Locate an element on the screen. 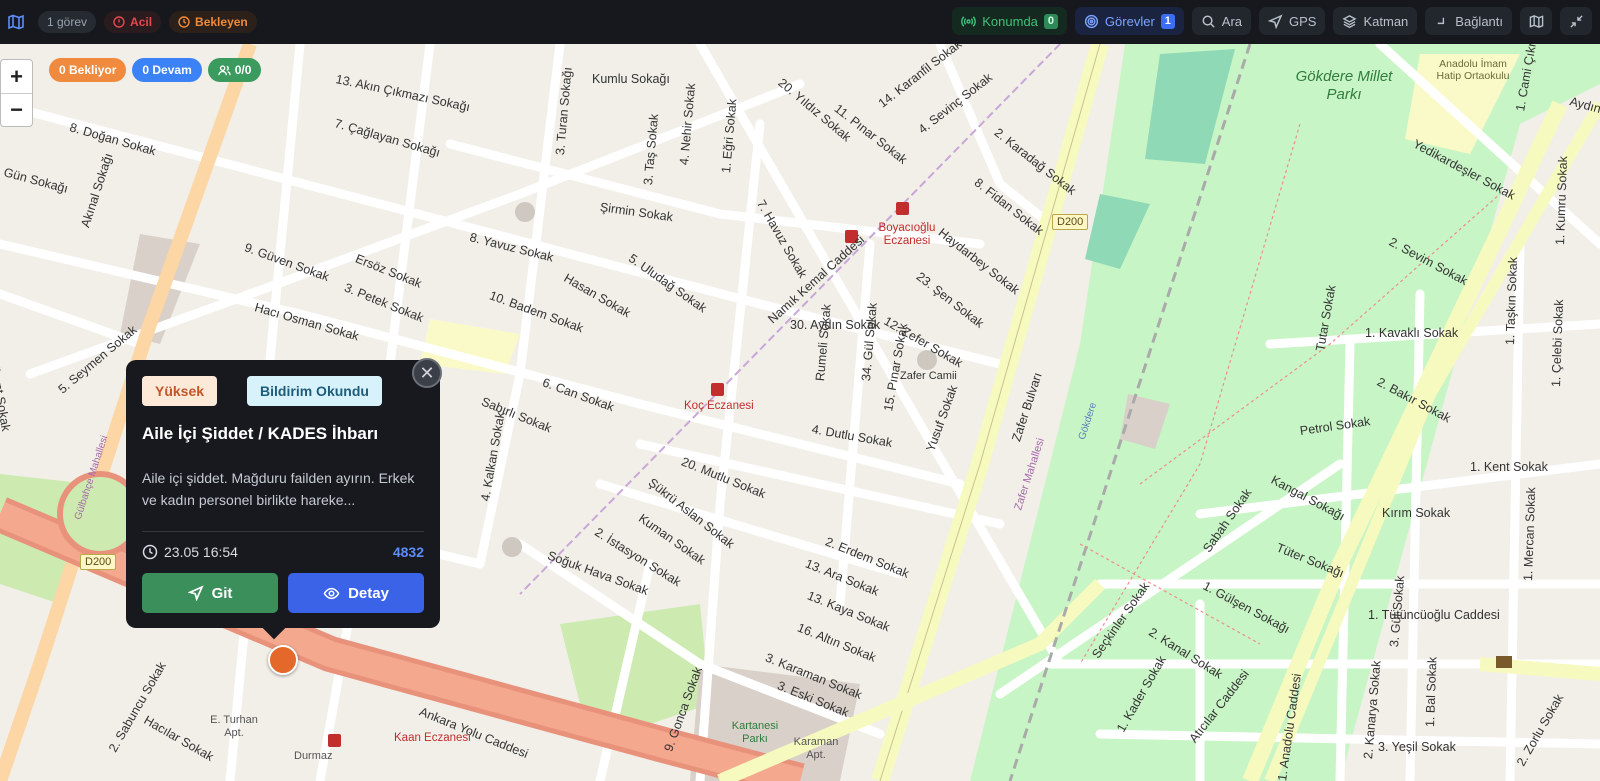 Image resolution: width=1600 pixels, height=781 pixels. pending-count-pill: 0 Bekliyor is located at coordinates (88, 70).